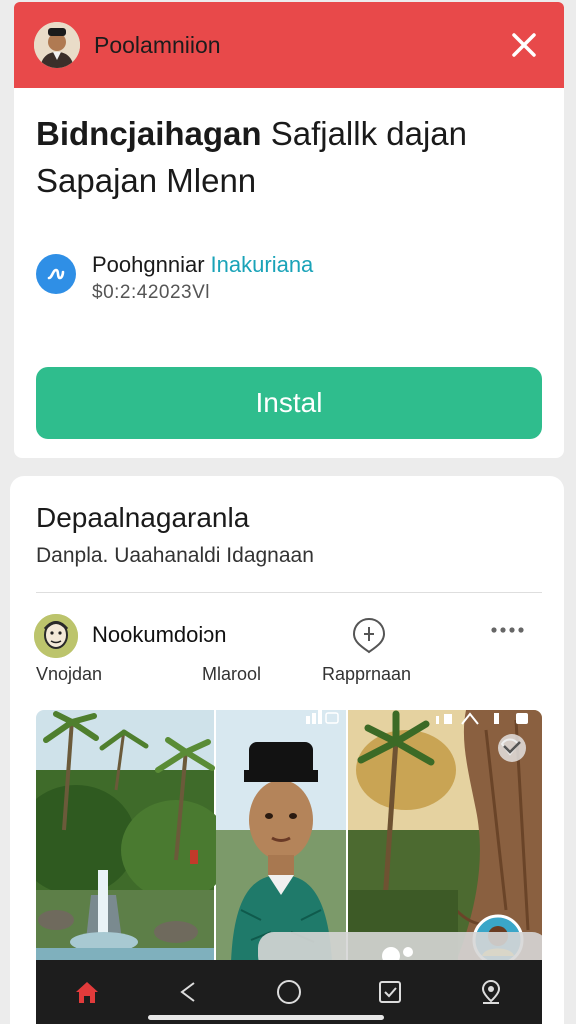 Image resolution: width=576 pixels, height=1024 pixels. Describe the element at coordinates (143, 517) in the screenshot. I see `post-title: Depaalnagaranla` at that location.